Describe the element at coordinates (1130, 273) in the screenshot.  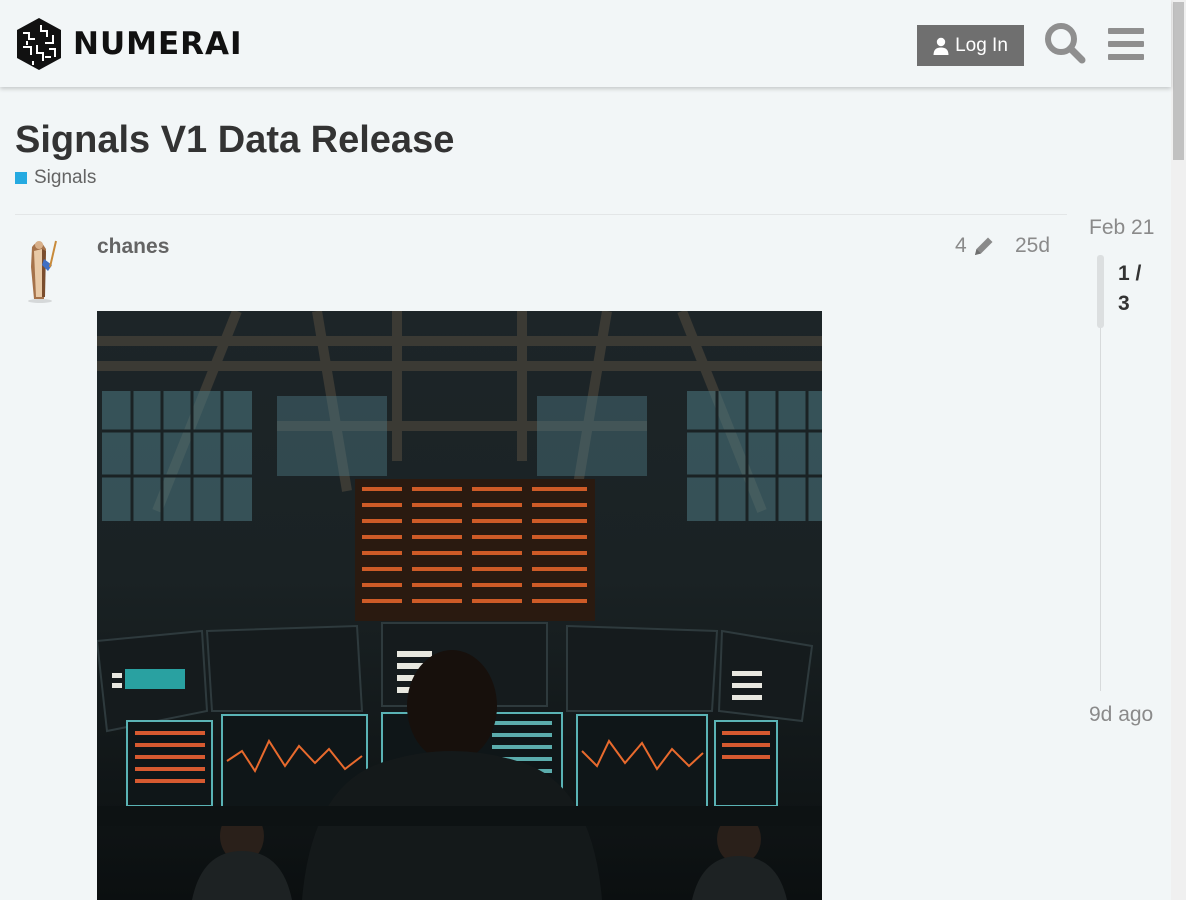
I see `timeline-current: 1 /` at that location.